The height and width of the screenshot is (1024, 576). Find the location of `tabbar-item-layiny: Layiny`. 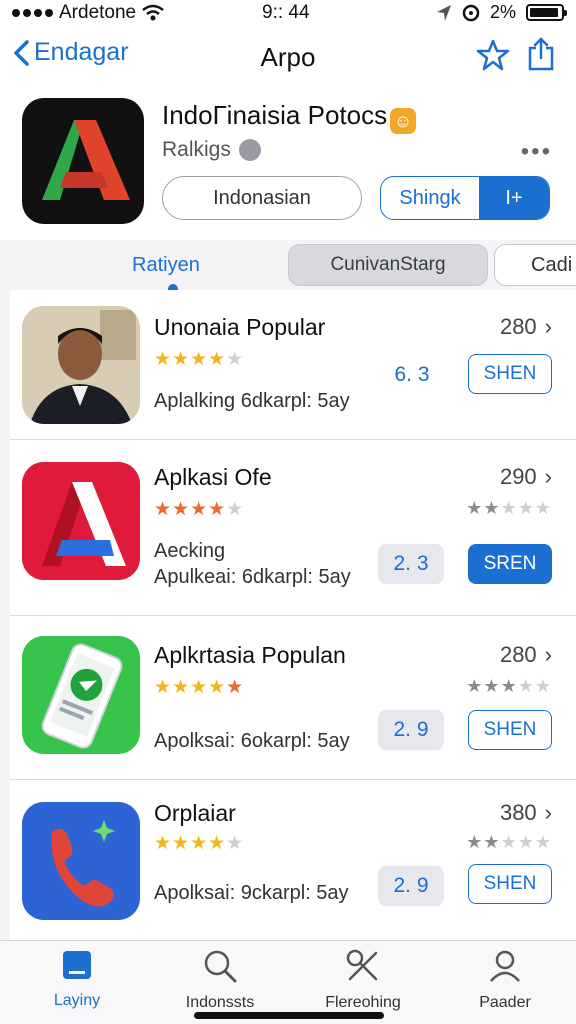

tabbar-item-layiny: Layiny is located at coordinates (77, 979).